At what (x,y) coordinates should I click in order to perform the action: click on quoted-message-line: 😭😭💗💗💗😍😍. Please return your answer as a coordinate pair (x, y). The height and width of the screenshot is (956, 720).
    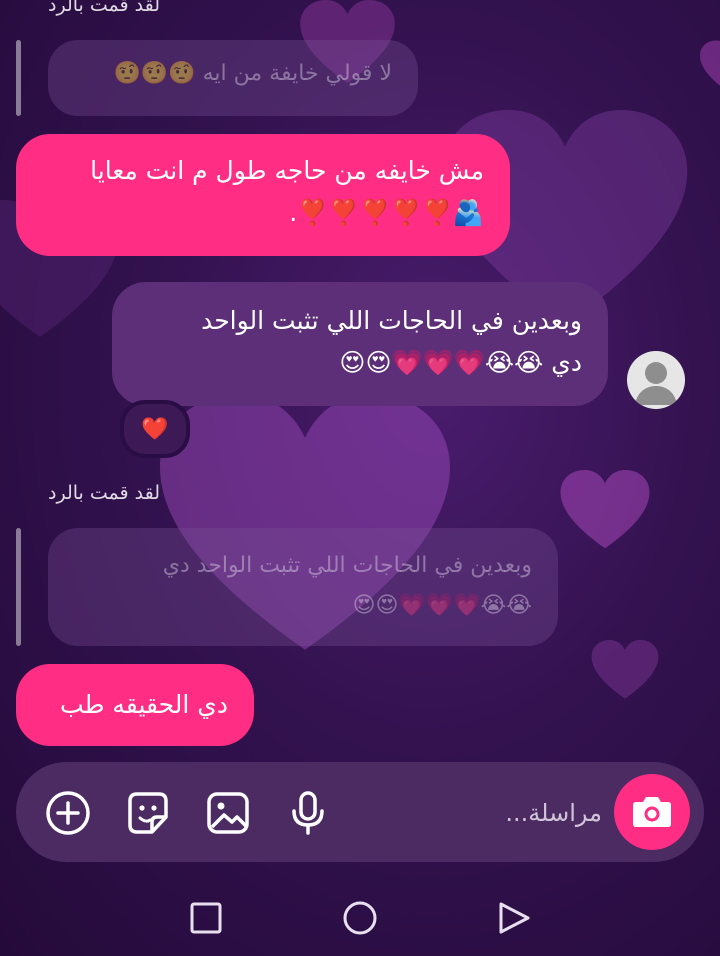
    Looking at the image, I should click on (442, 605).